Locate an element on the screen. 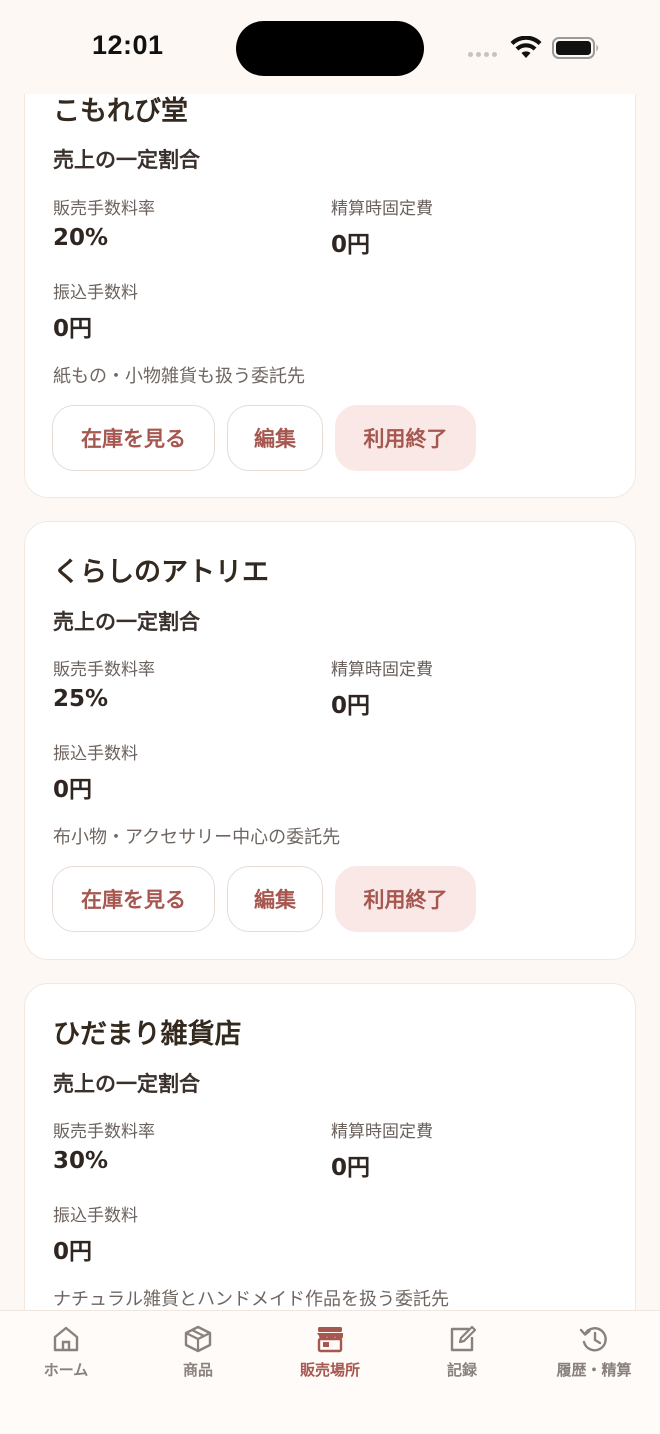  dynamic-island is located at coordinates (330, 48).